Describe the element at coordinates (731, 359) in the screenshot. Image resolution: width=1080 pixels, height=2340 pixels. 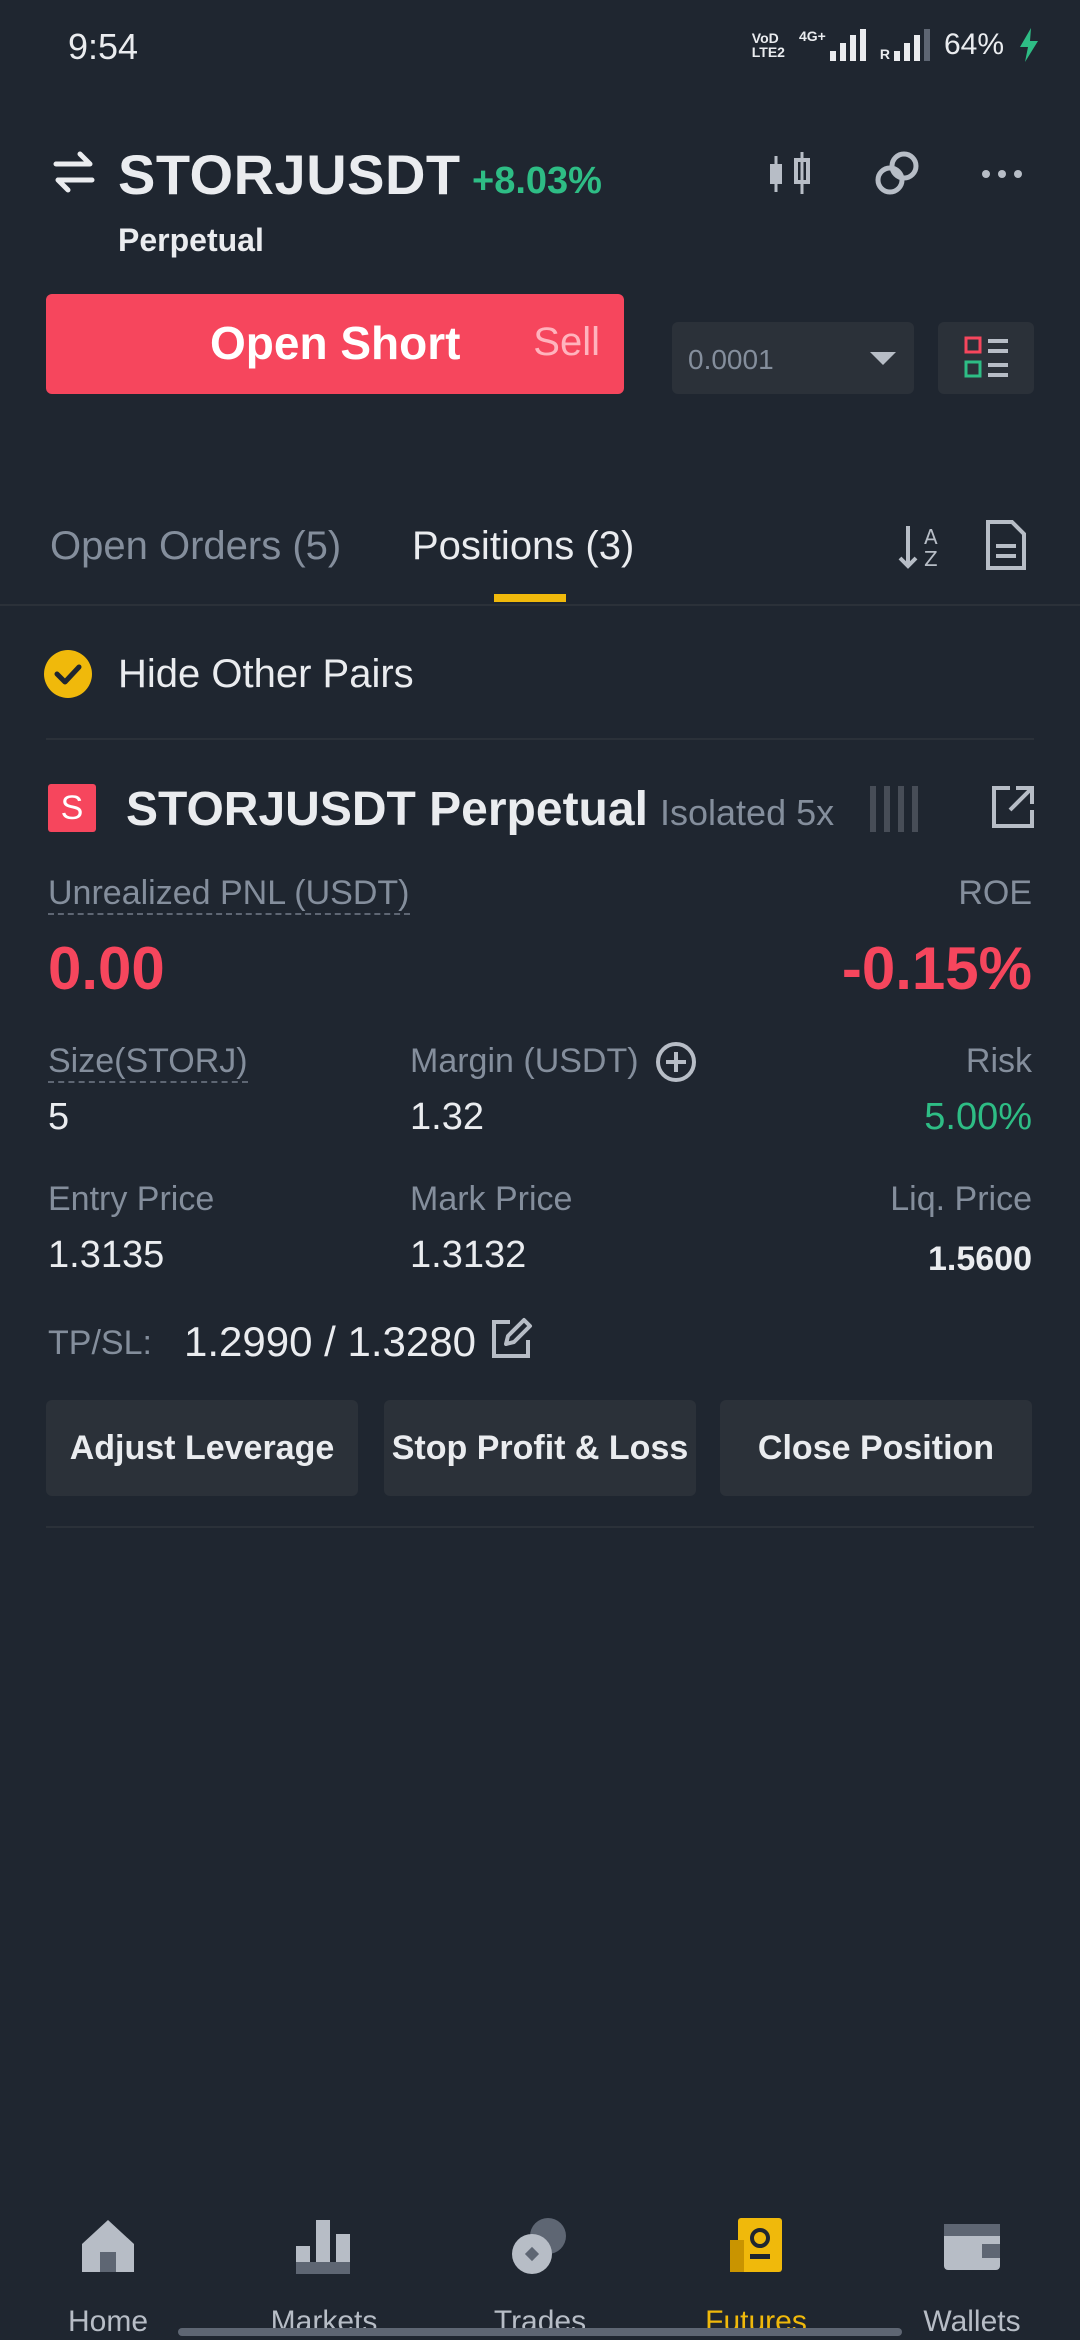
I see `quantity-value: 0.0001` at that location.